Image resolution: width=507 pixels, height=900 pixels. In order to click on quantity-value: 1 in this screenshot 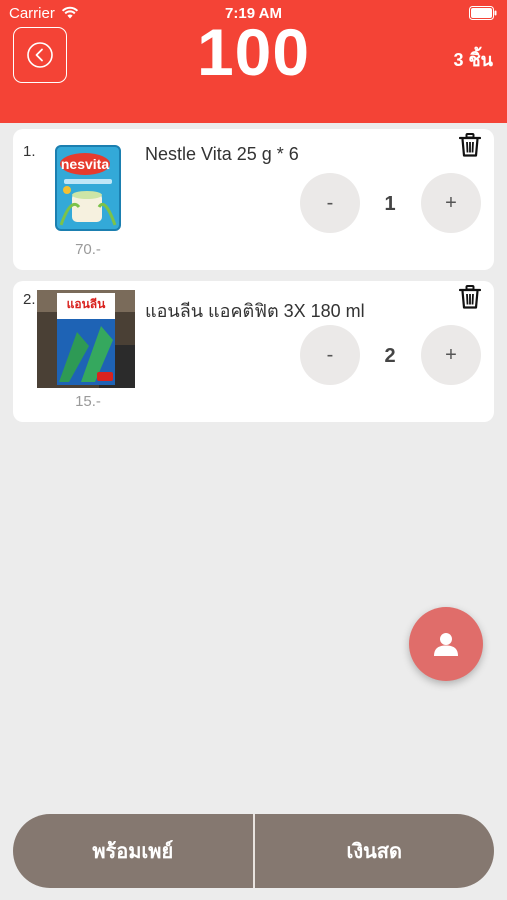, I will do `click(390, 204)`.